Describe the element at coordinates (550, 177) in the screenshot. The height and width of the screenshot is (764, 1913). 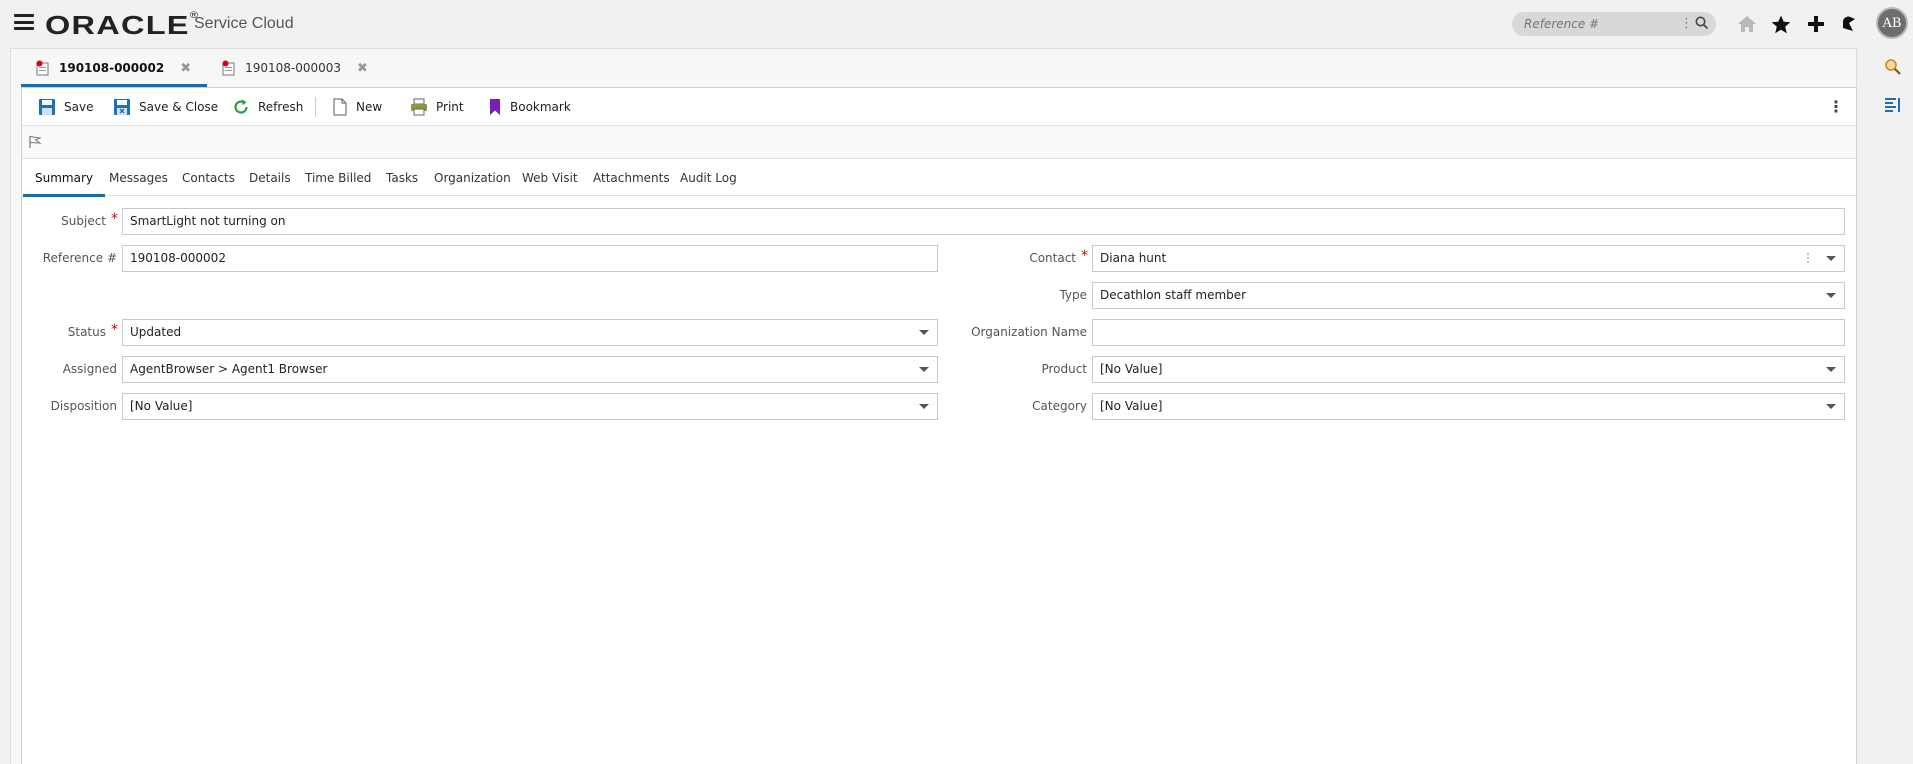
I see `tab-web-visit: Web Visit` at that location.